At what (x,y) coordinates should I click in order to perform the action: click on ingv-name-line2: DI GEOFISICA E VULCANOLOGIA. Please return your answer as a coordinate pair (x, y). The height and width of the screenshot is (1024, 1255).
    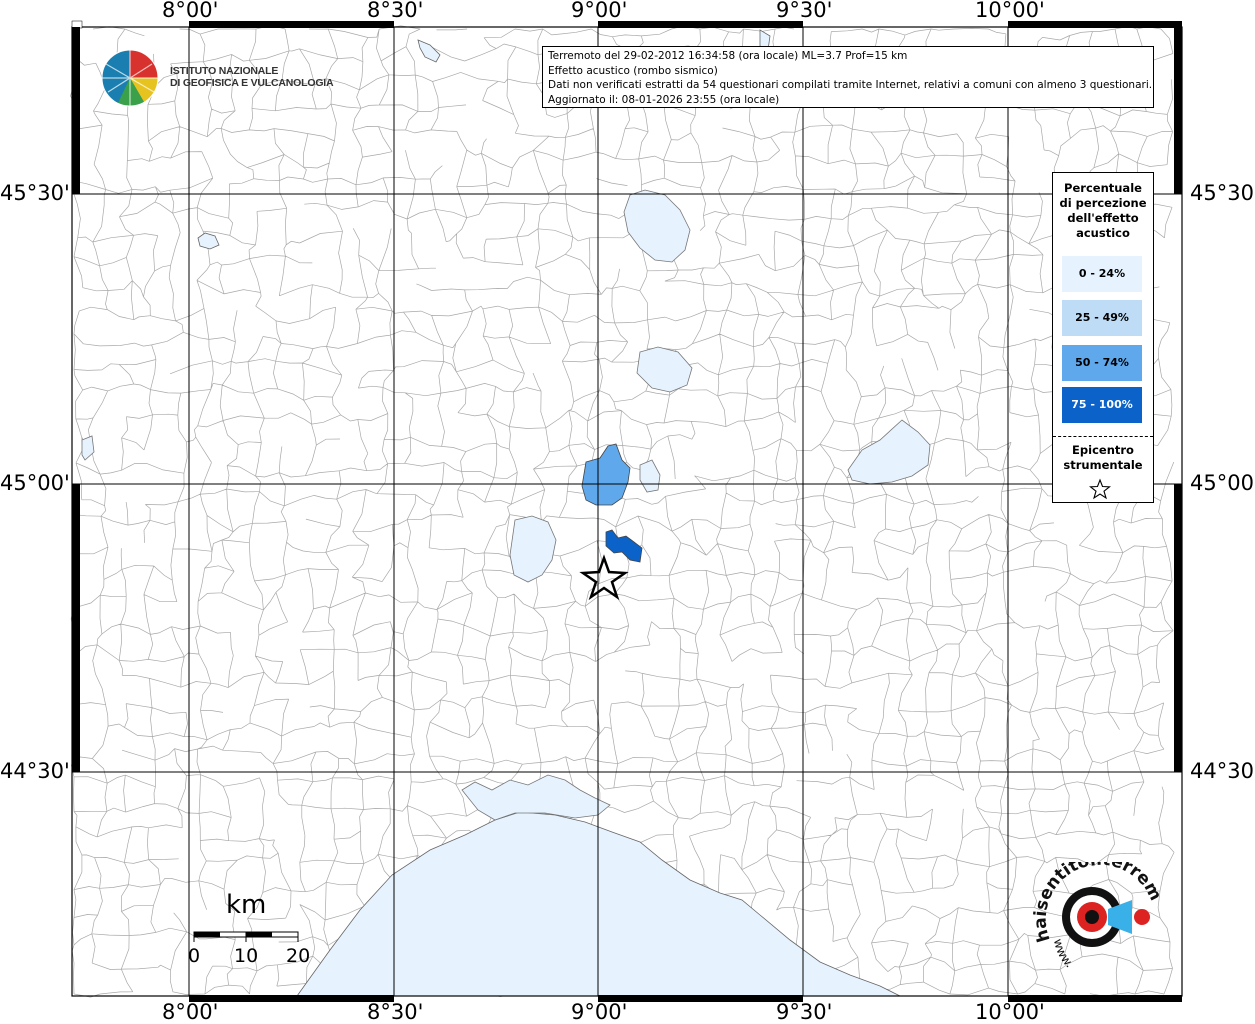
    Looking at the image, I should click on (252, 83).